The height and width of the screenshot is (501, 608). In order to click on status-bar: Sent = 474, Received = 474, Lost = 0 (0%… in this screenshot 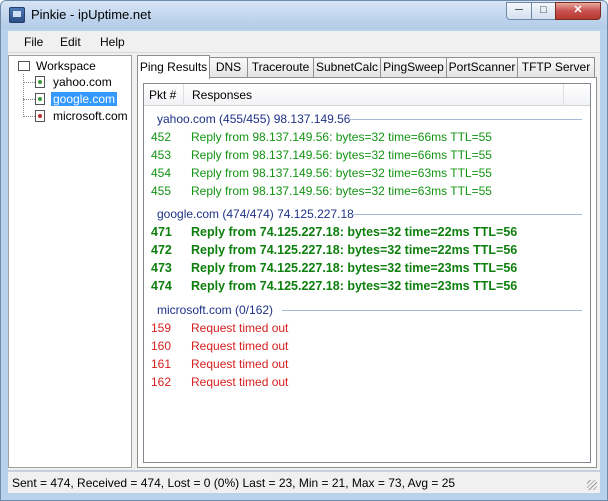, I will do `click(304, 482)`.